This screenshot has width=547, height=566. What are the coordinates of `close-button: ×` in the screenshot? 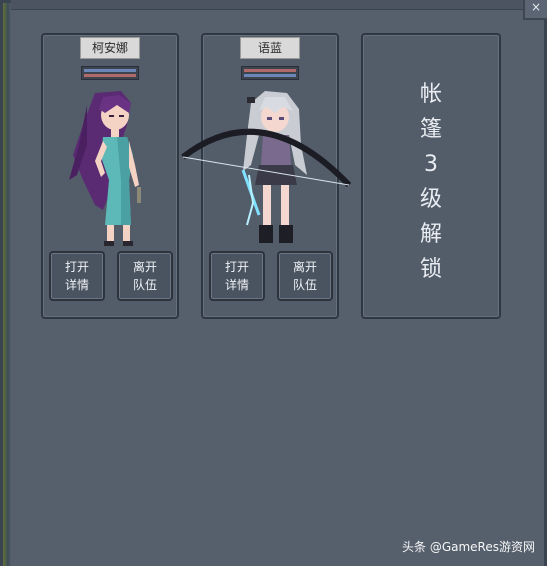 It's located at (535, 10).